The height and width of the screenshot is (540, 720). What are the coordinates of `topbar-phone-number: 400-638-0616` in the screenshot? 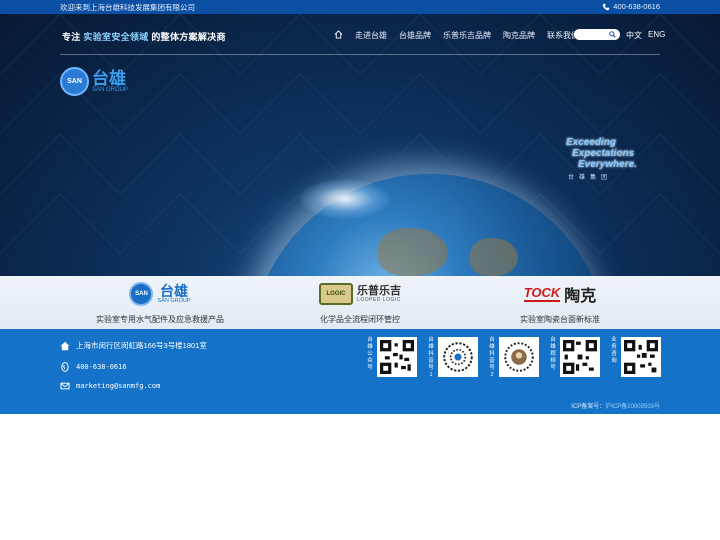 It's located at (636, 6).